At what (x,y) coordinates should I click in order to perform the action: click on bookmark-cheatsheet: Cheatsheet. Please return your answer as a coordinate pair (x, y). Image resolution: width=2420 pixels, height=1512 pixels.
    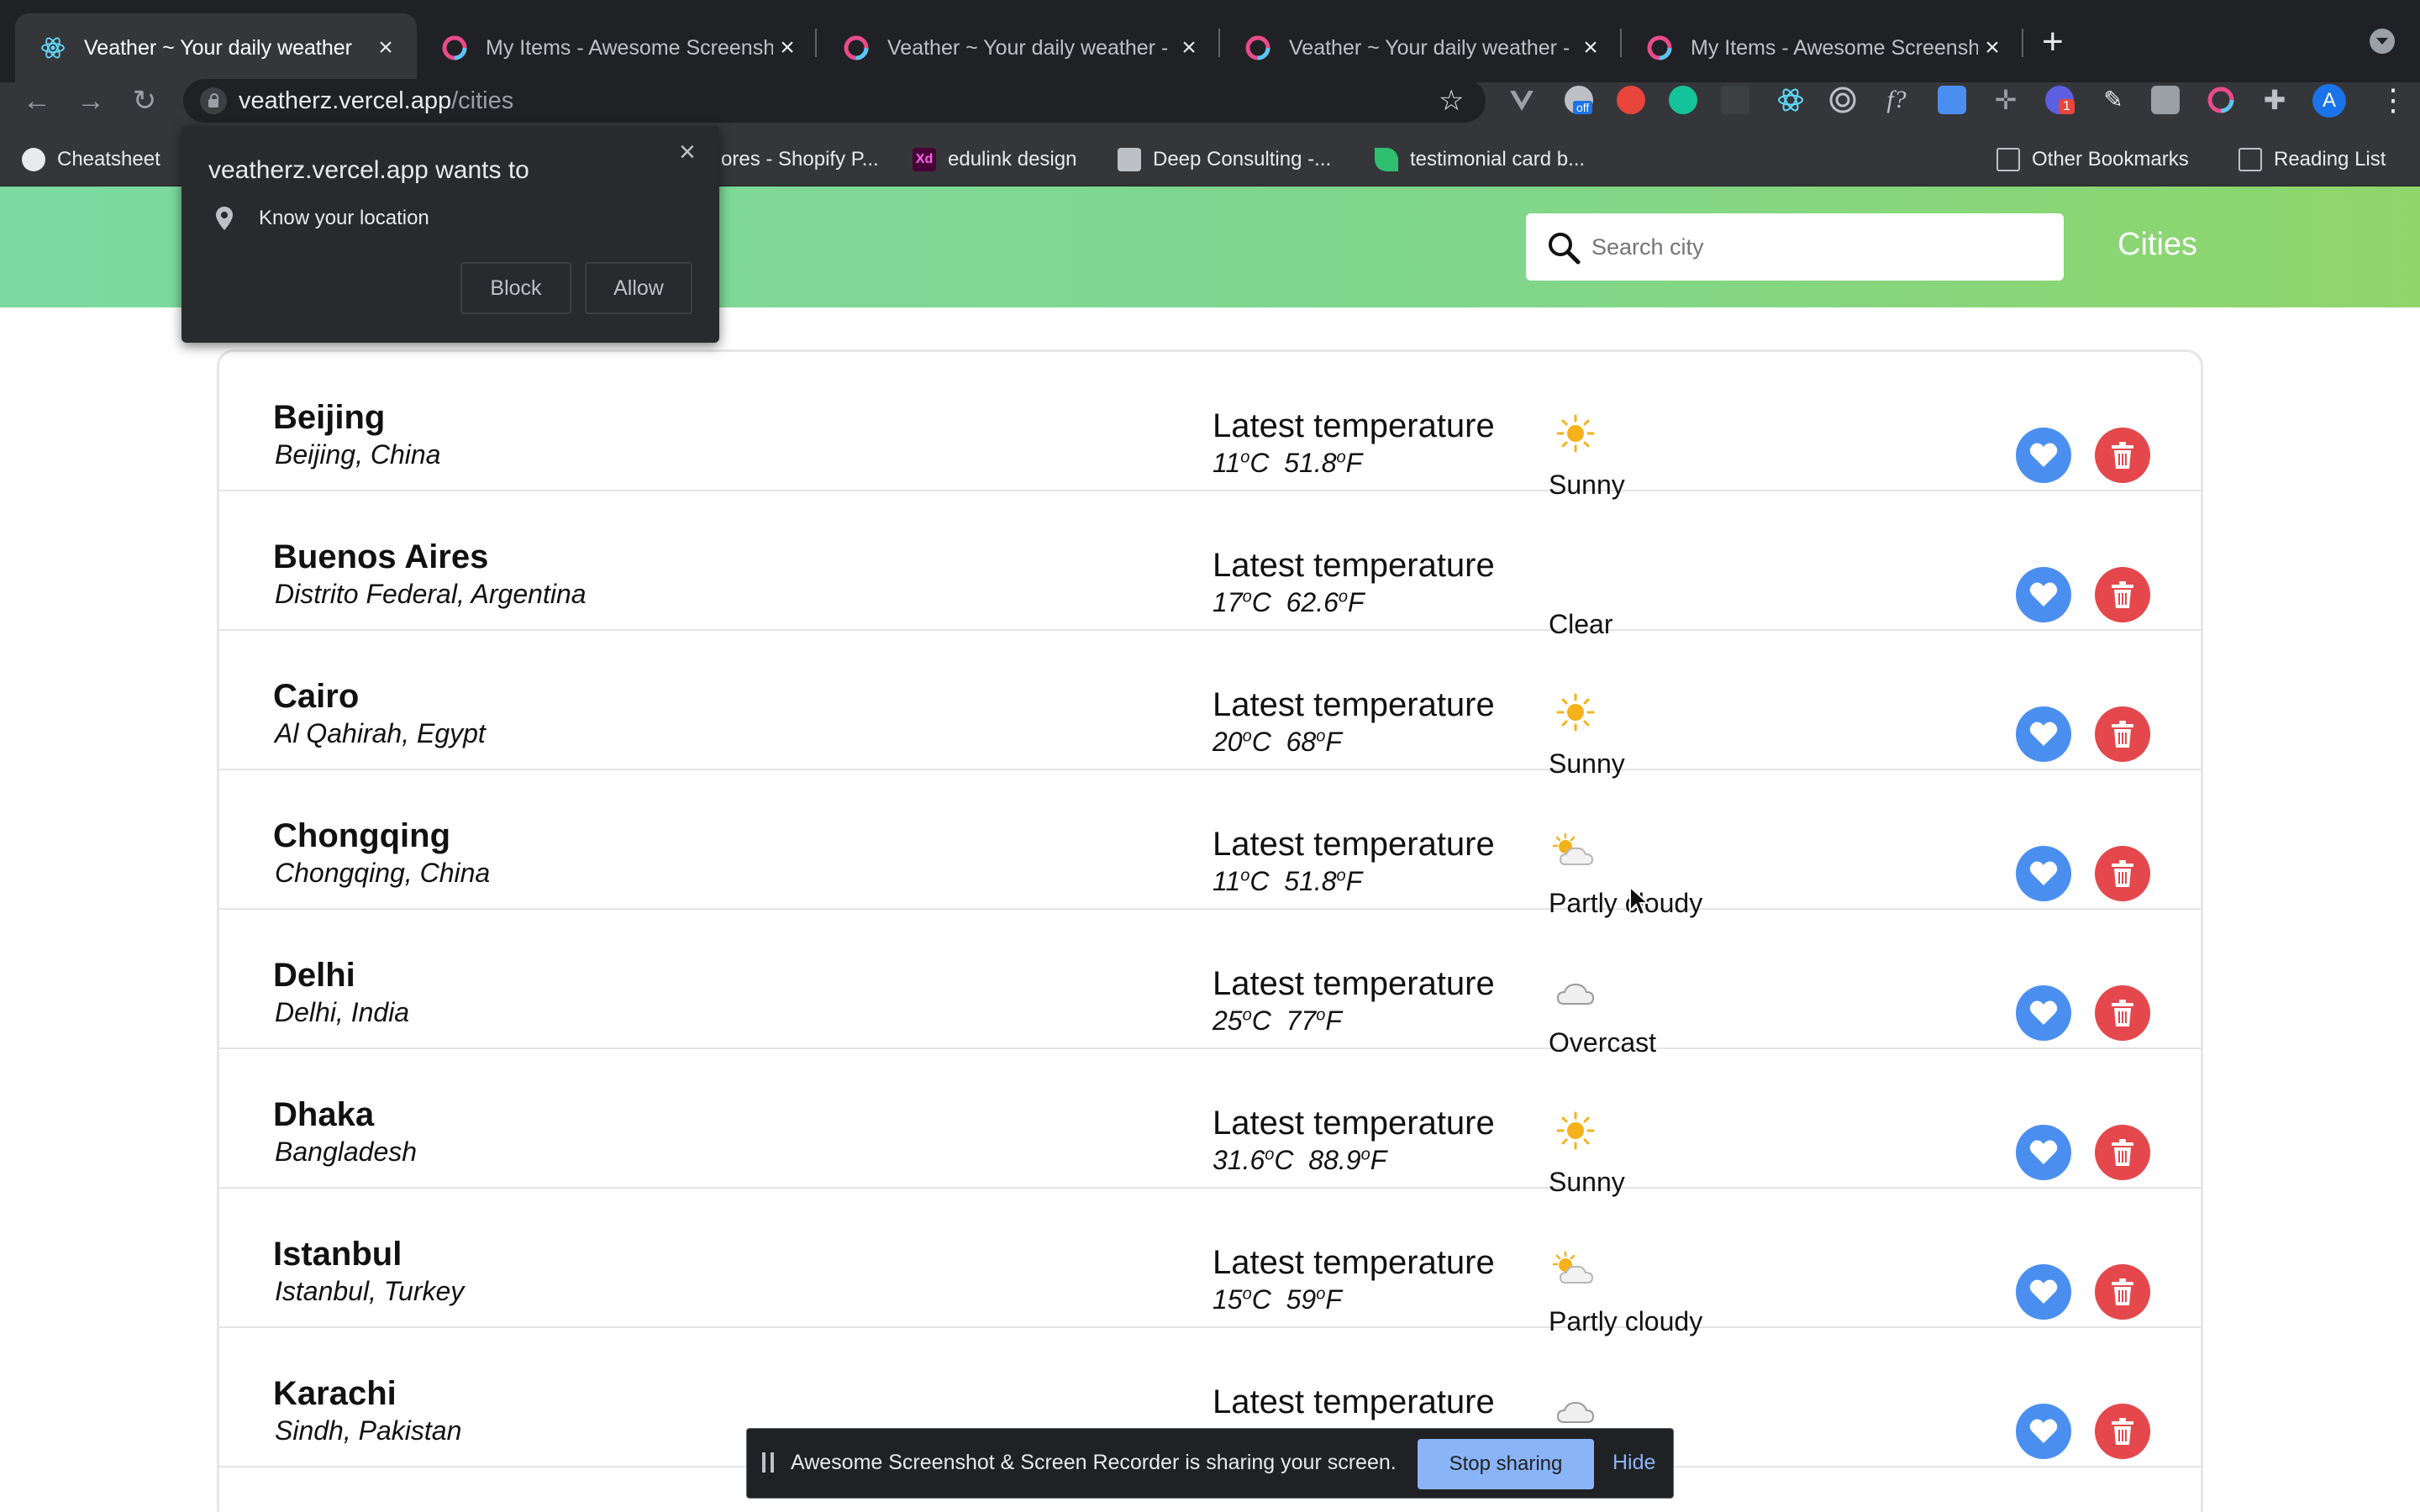
    Looking at the image, I should click on (91, 159).